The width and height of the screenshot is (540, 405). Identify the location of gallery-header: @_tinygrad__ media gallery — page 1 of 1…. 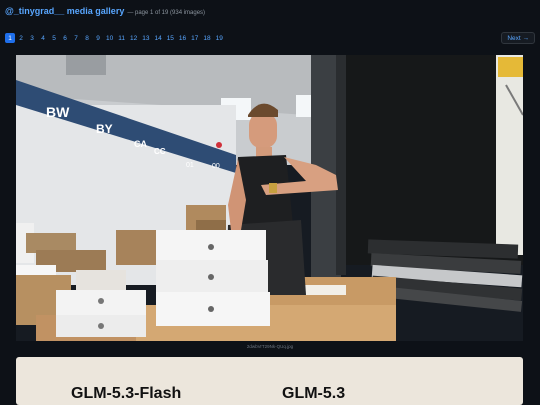
(105, 11).